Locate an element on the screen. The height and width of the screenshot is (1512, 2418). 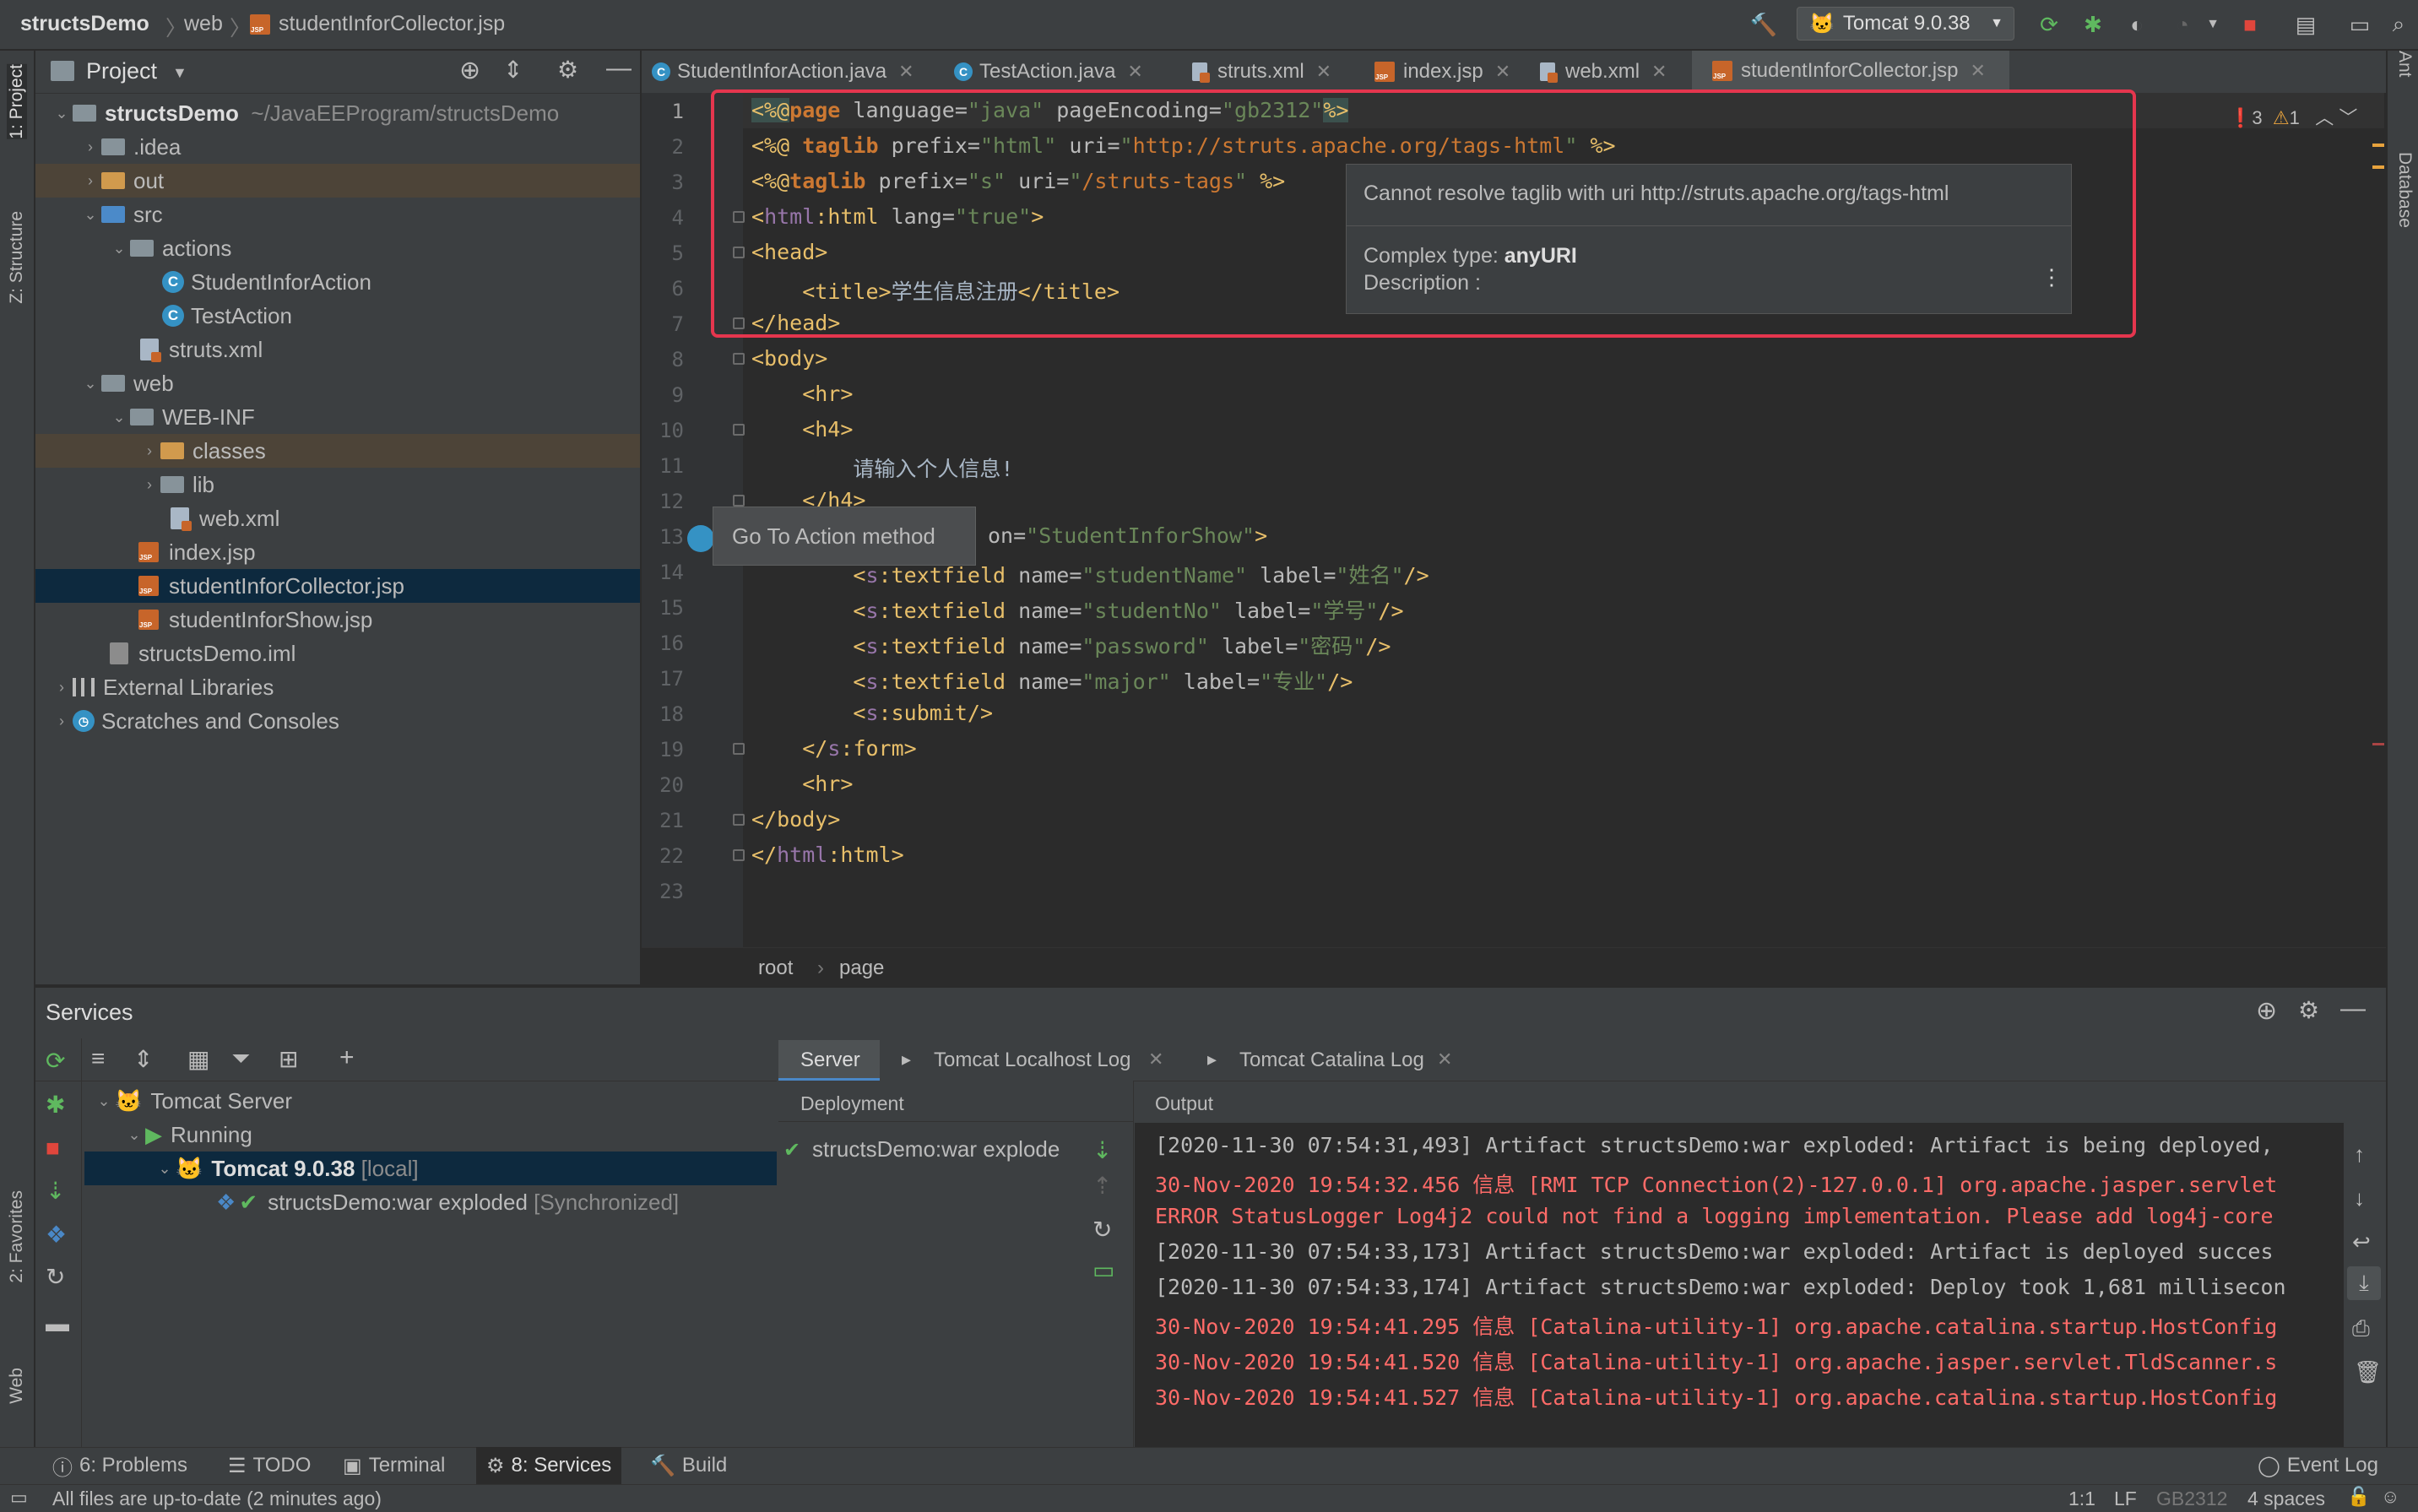
trash-icon: 🗑 is located at coordinates (2368, 1372).